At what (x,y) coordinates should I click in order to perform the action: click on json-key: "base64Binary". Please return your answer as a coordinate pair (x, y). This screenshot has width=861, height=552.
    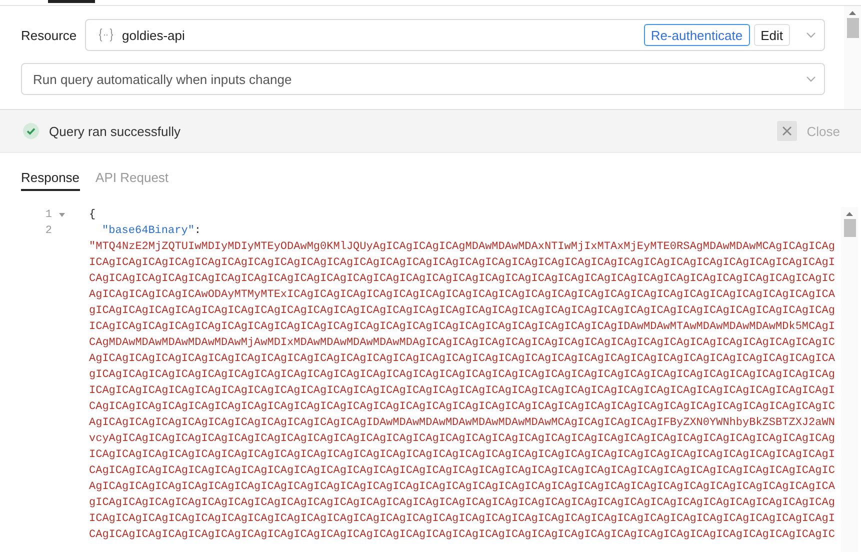
    Looking at the image, I should click on (148, 231).